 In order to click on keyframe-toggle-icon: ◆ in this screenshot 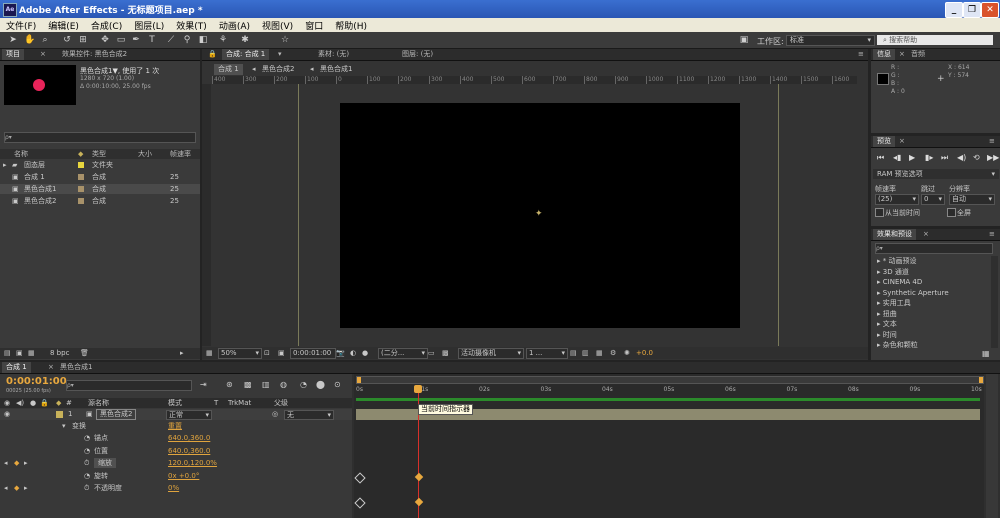, I will do `click(16, 463)`.